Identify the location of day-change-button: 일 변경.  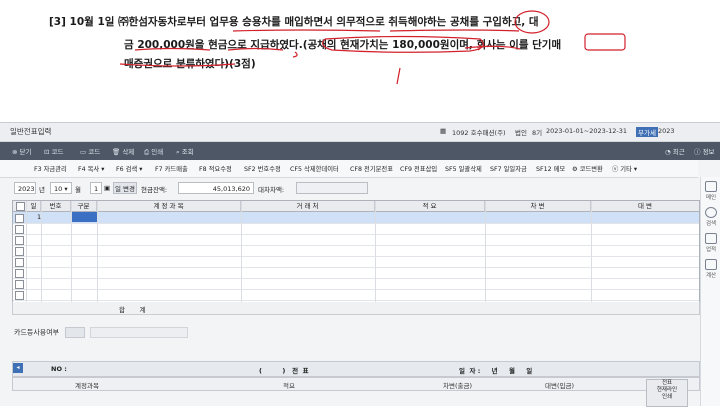
(125, 188).